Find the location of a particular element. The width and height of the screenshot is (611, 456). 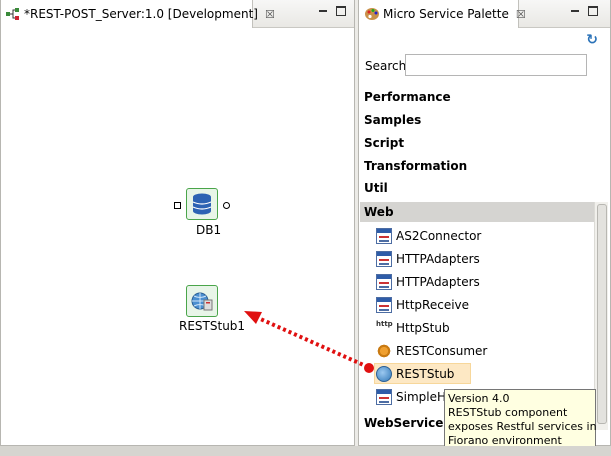

palette-item-reststub: RESTStub is located at coordinates (415, 374).